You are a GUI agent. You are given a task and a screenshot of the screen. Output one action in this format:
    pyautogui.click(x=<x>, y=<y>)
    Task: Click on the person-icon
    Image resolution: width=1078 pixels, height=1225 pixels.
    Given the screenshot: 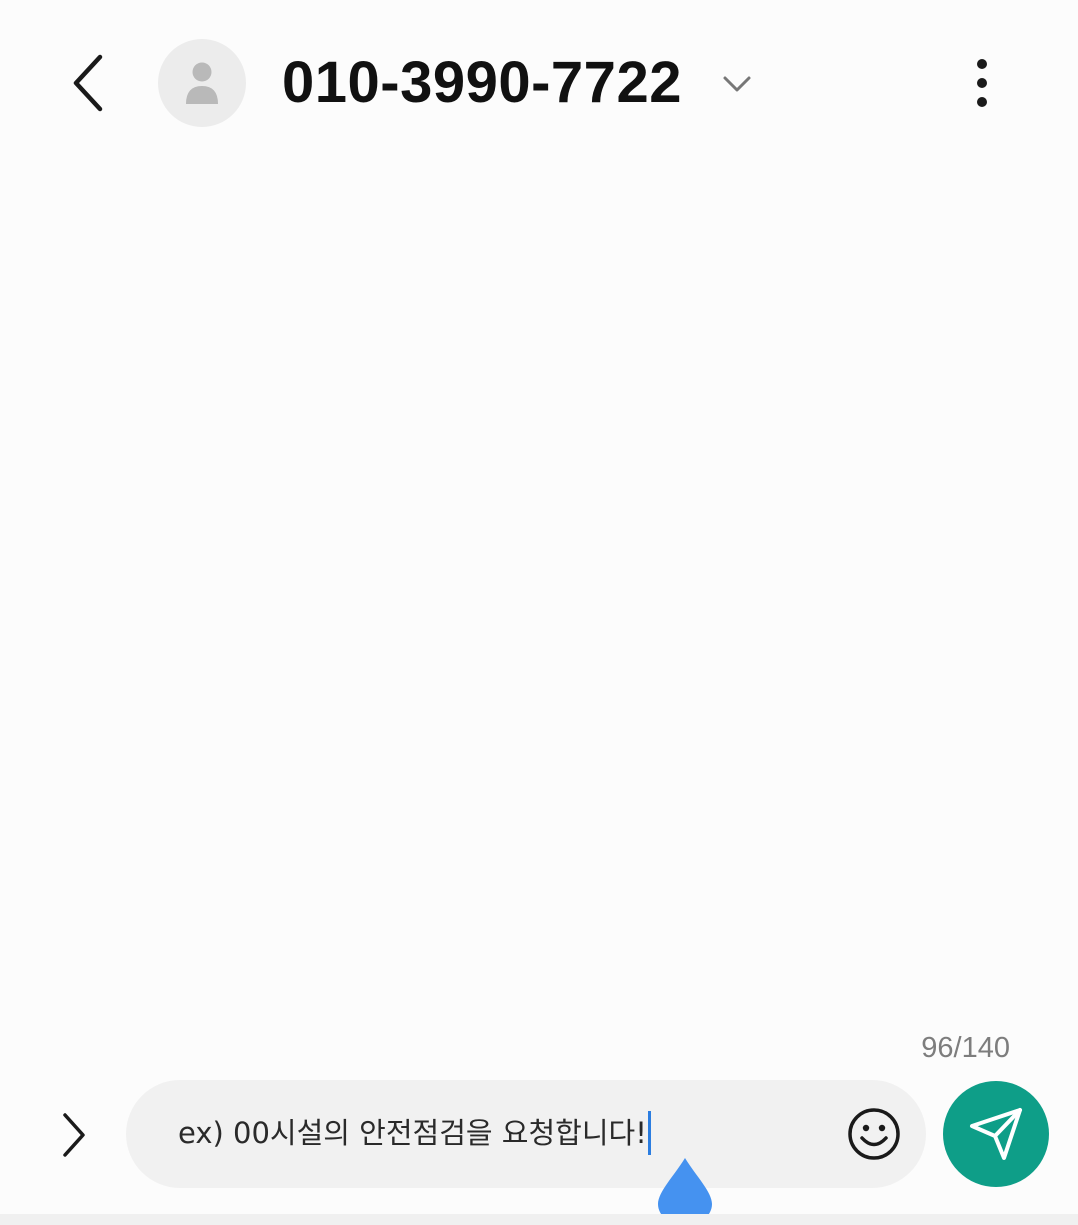 What is the action you would take?
    pyautogui.click(x=202, y=83)
    